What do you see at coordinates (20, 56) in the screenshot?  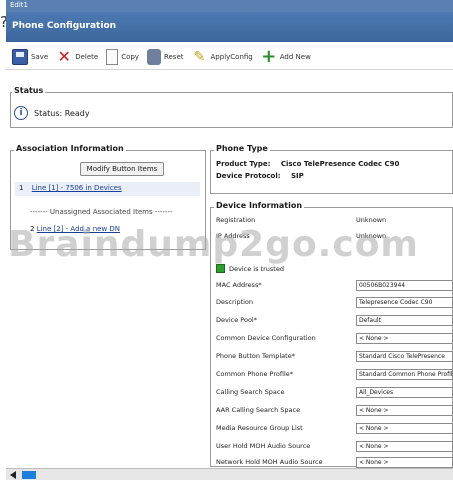 I see `save-icon` at bounding box center [20, 56].